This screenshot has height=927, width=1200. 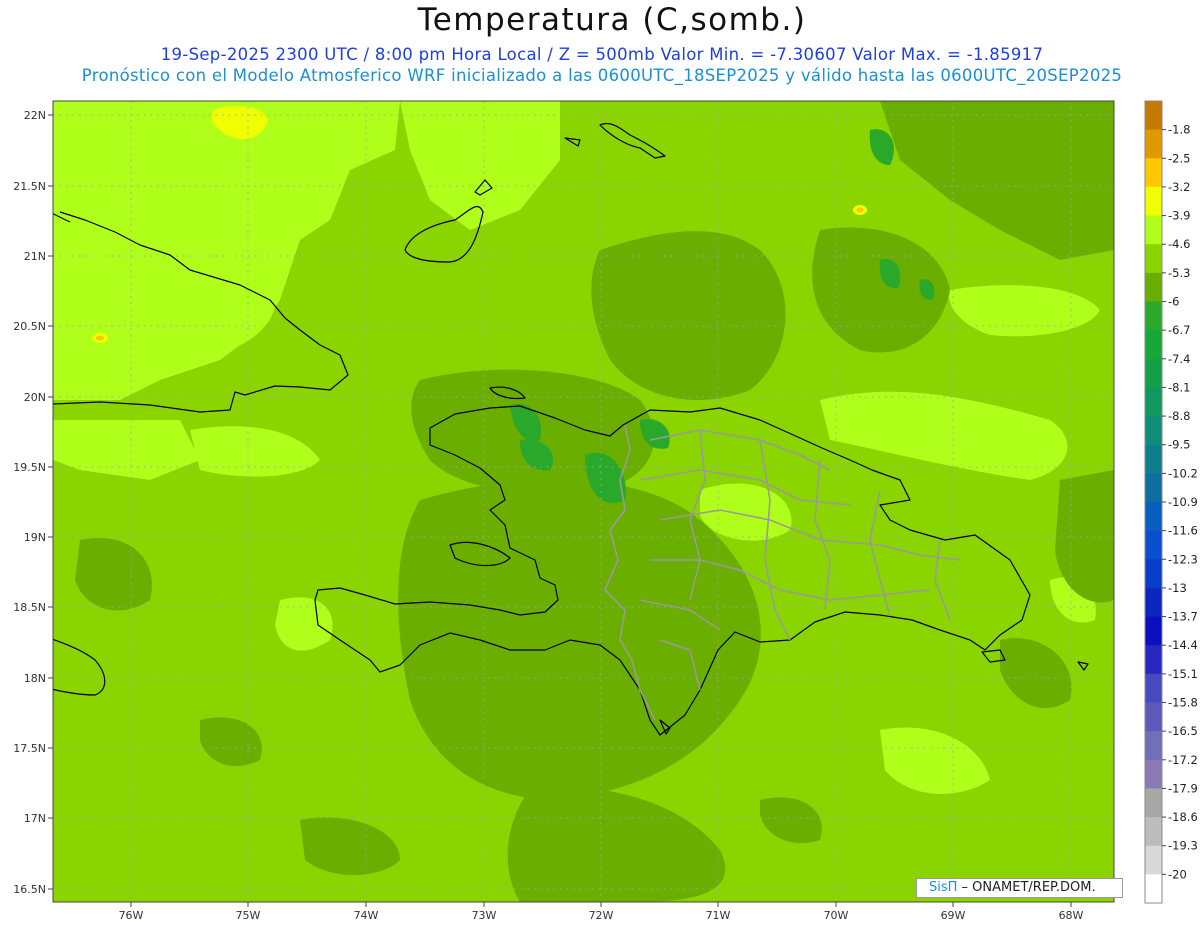 I want to click on lat-label: 21.5N, so click(x=29, y=186).